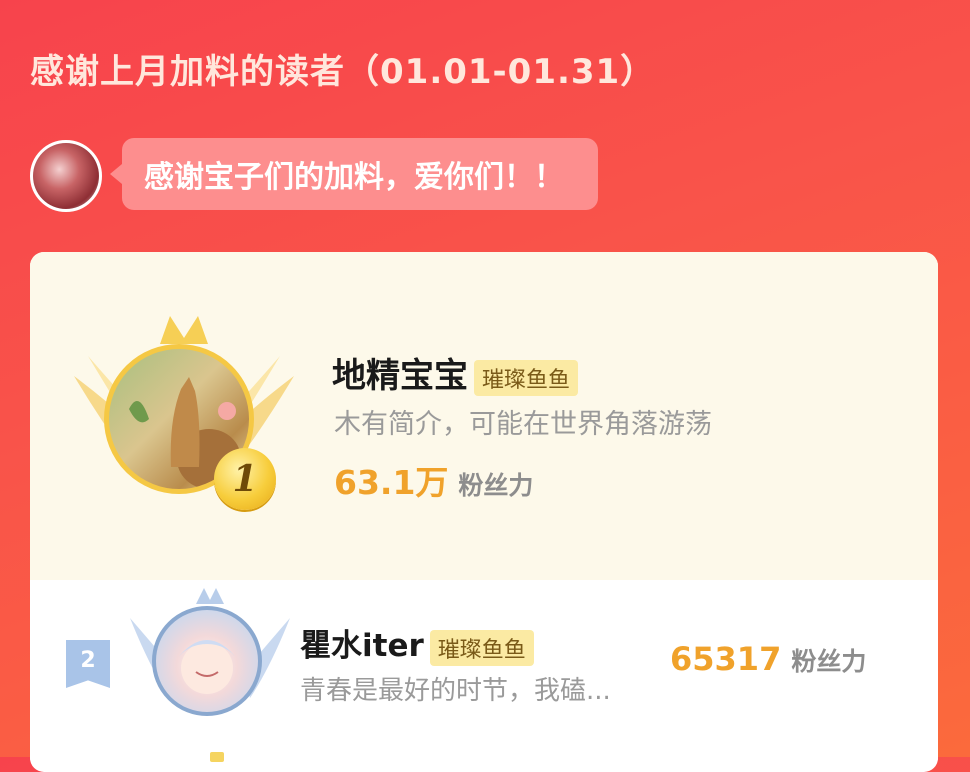  I want to click on anime-girl-image-icon, so click(207, 667).